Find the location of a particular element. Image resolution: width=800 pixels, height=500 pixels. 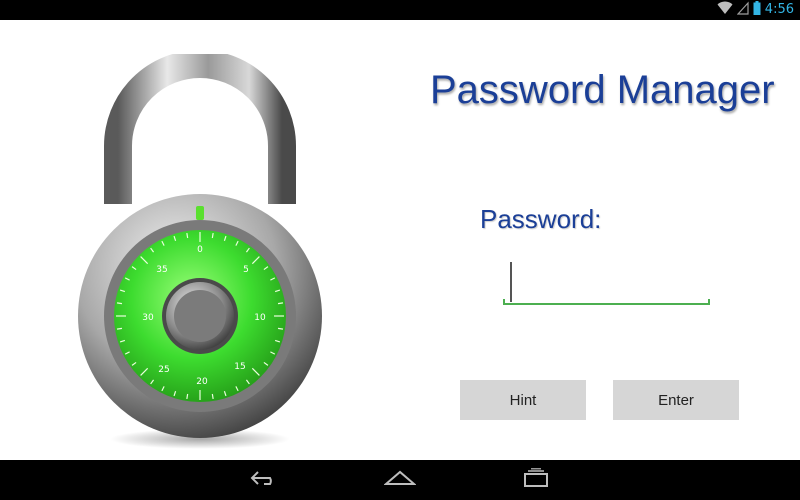

dial-number: 0 is located at coordinates (200, 250).